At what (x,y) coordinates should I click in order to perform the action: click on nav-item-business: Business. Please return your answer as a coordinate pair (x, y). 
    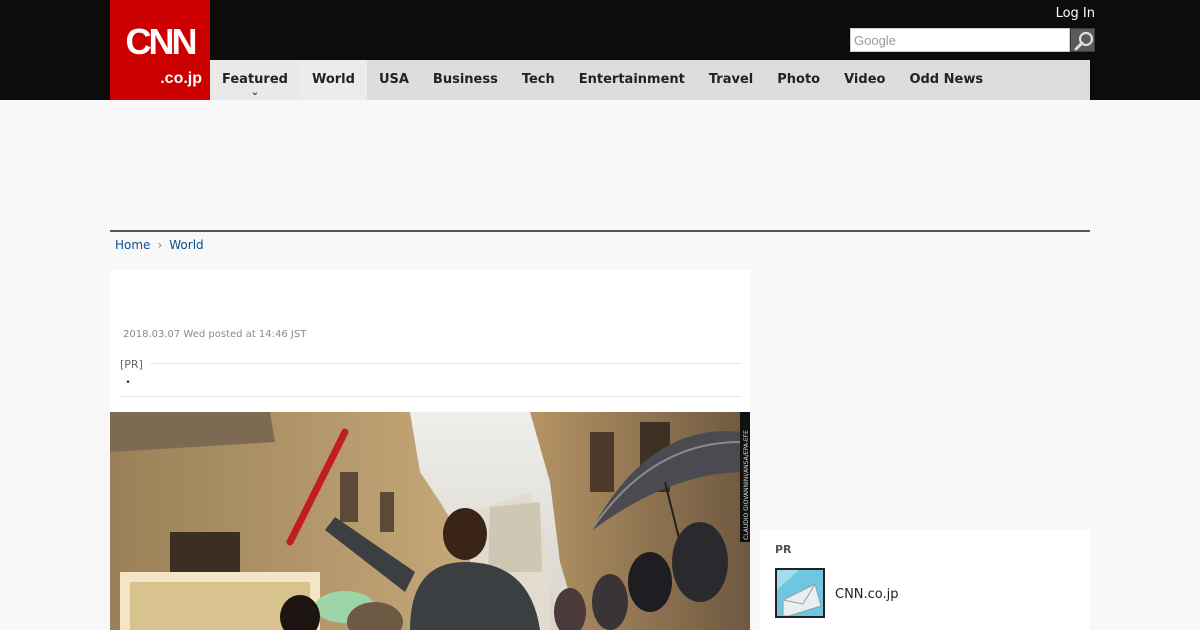
    Looking at the image, I should click on (465, 80).